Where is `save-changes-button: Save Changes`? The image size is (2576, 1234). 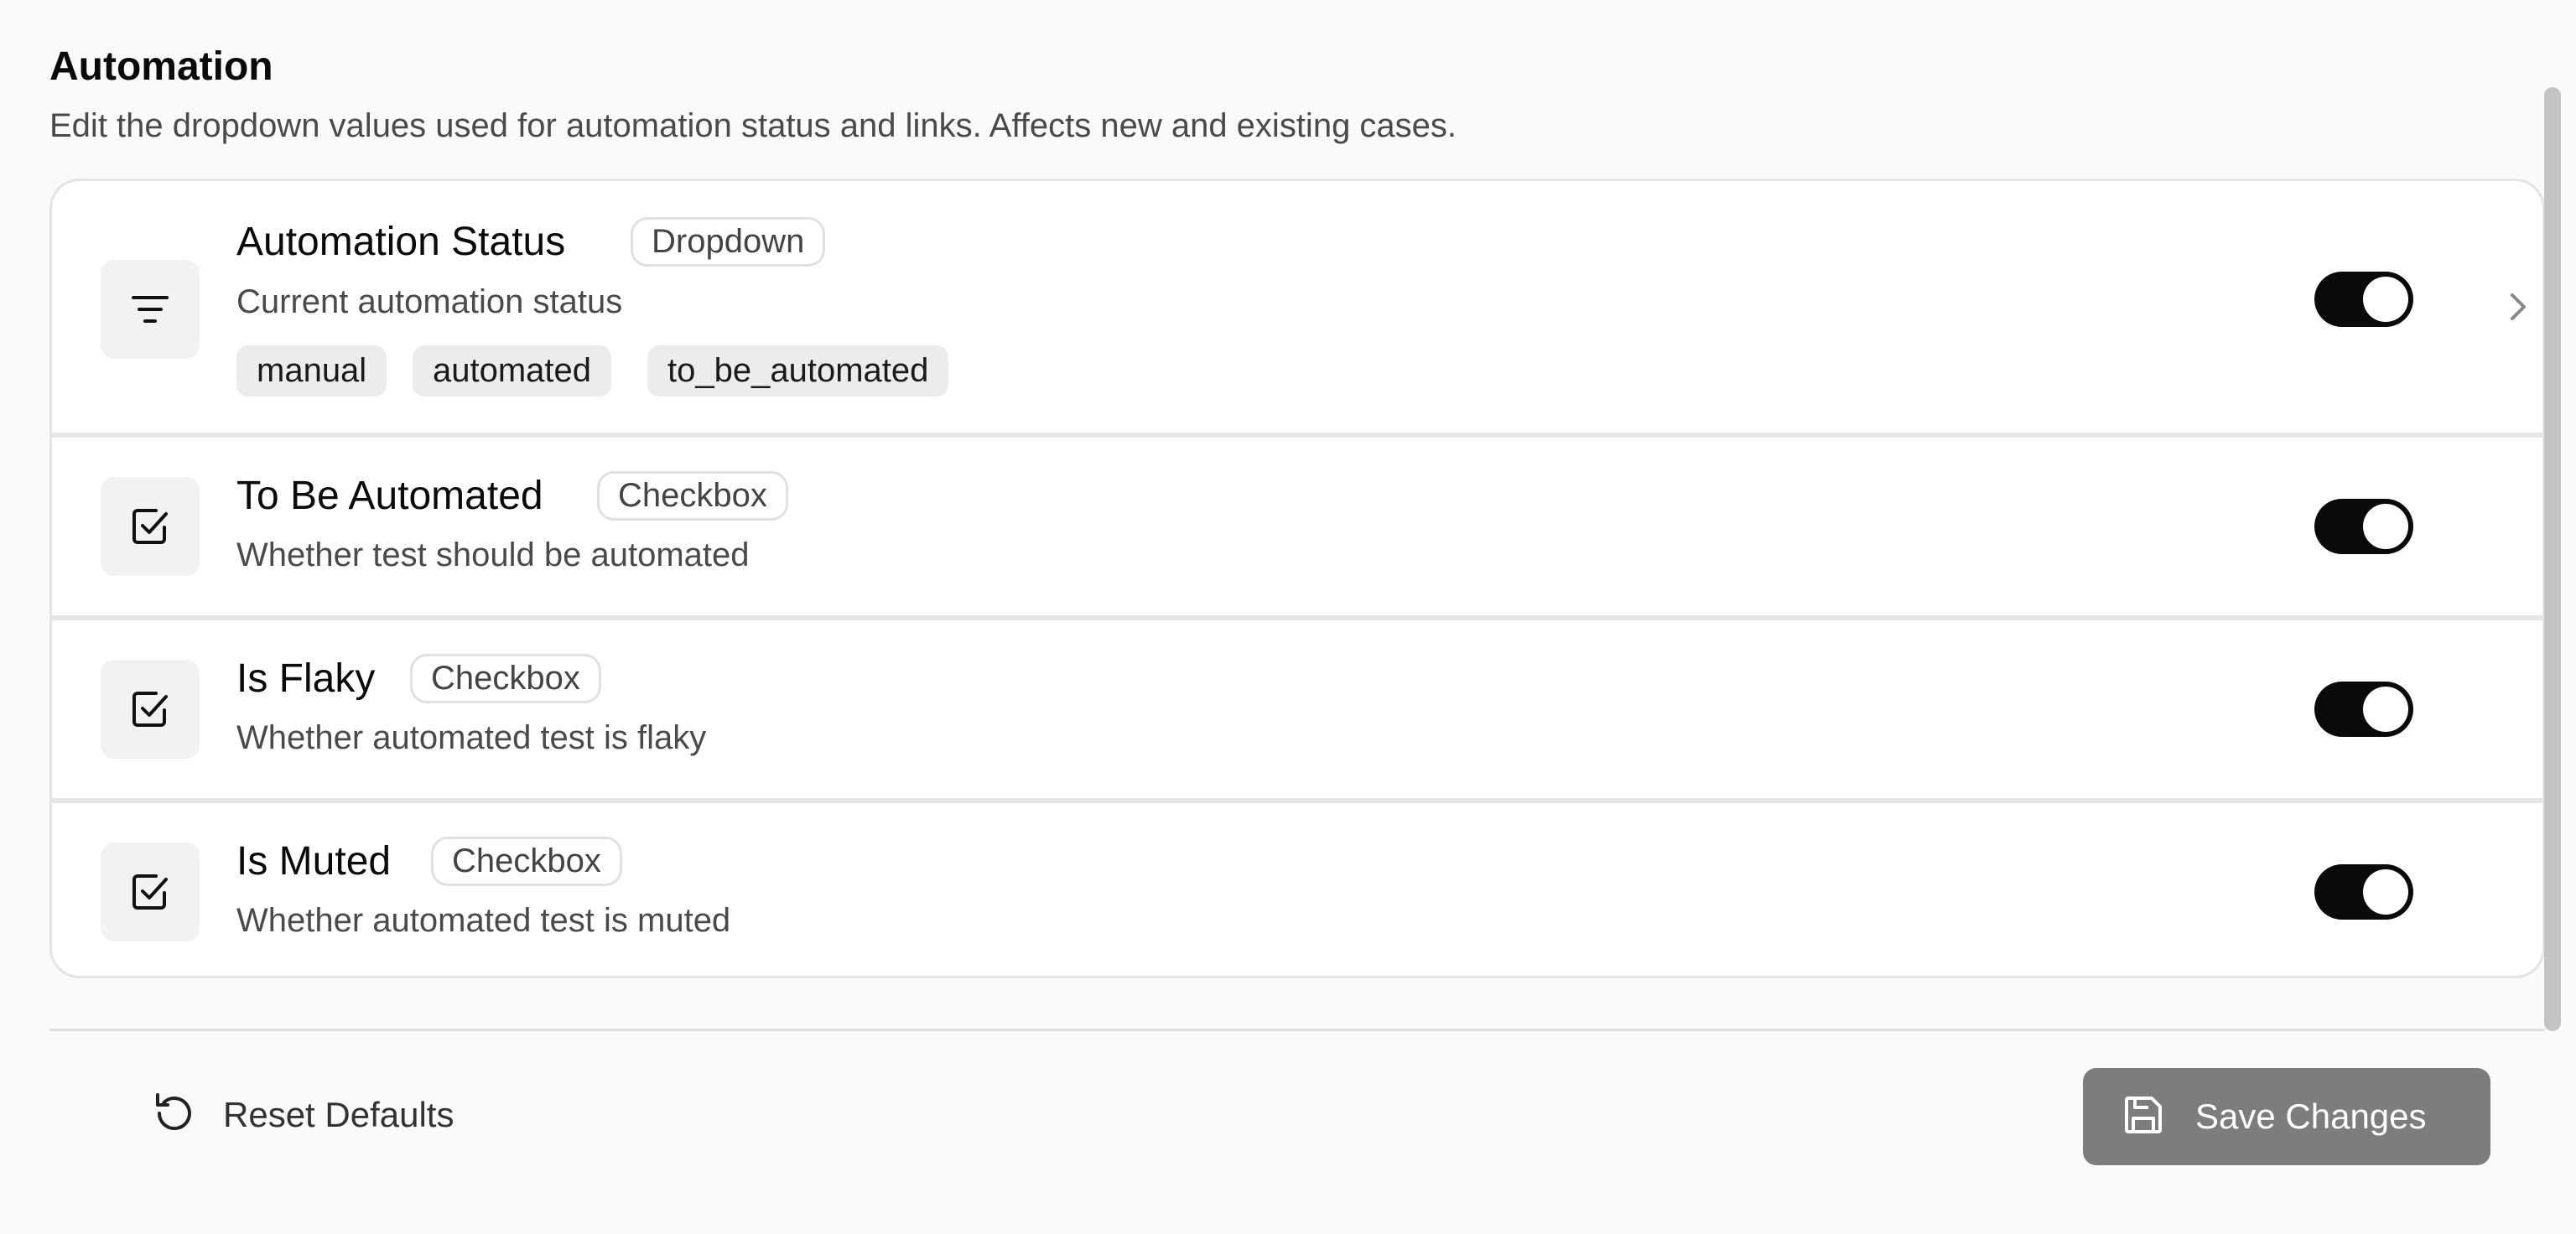 save-changes-button: Save Changes is located at coordinates (2286, 1116).